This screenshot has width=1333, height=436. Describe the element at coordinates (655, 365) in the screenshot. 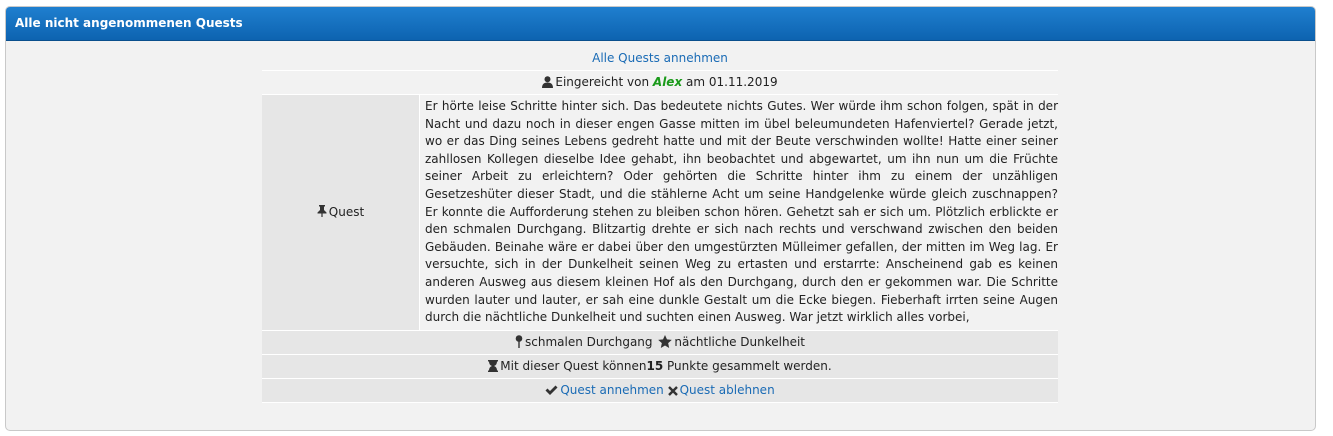

I see `points-value: 15` at that location.